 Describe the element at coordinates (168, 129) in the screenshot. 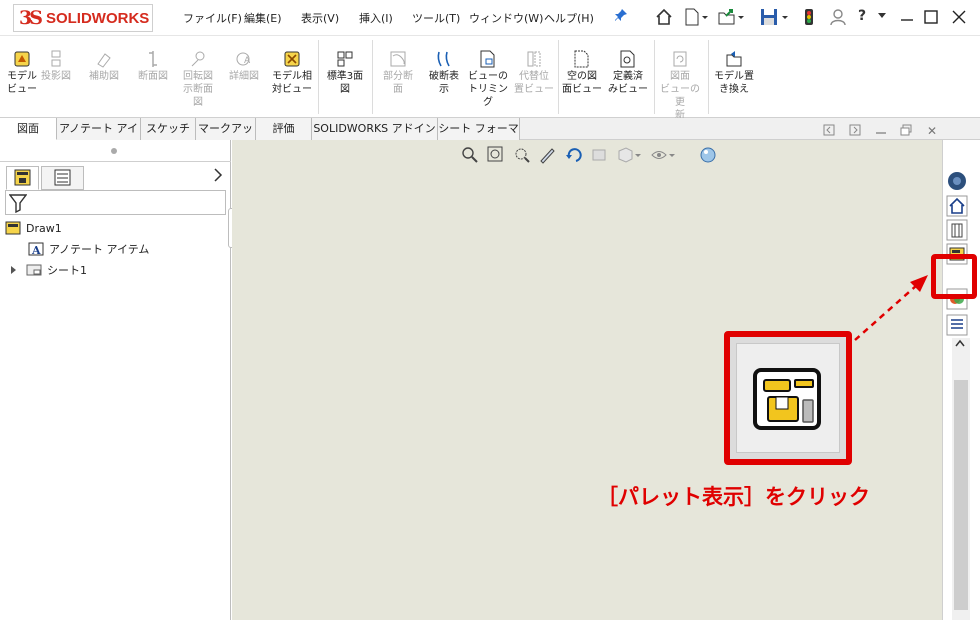

I see `tab-sketch: スケッチ` at that location.